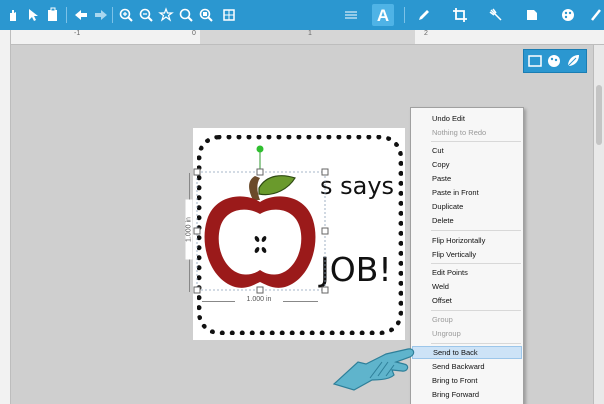 Image resolution: width=604 pixels, height=404 pixels. Describe the element at coordinates (260, 149) in the screenshot. I see `rotate-handle` at that location.